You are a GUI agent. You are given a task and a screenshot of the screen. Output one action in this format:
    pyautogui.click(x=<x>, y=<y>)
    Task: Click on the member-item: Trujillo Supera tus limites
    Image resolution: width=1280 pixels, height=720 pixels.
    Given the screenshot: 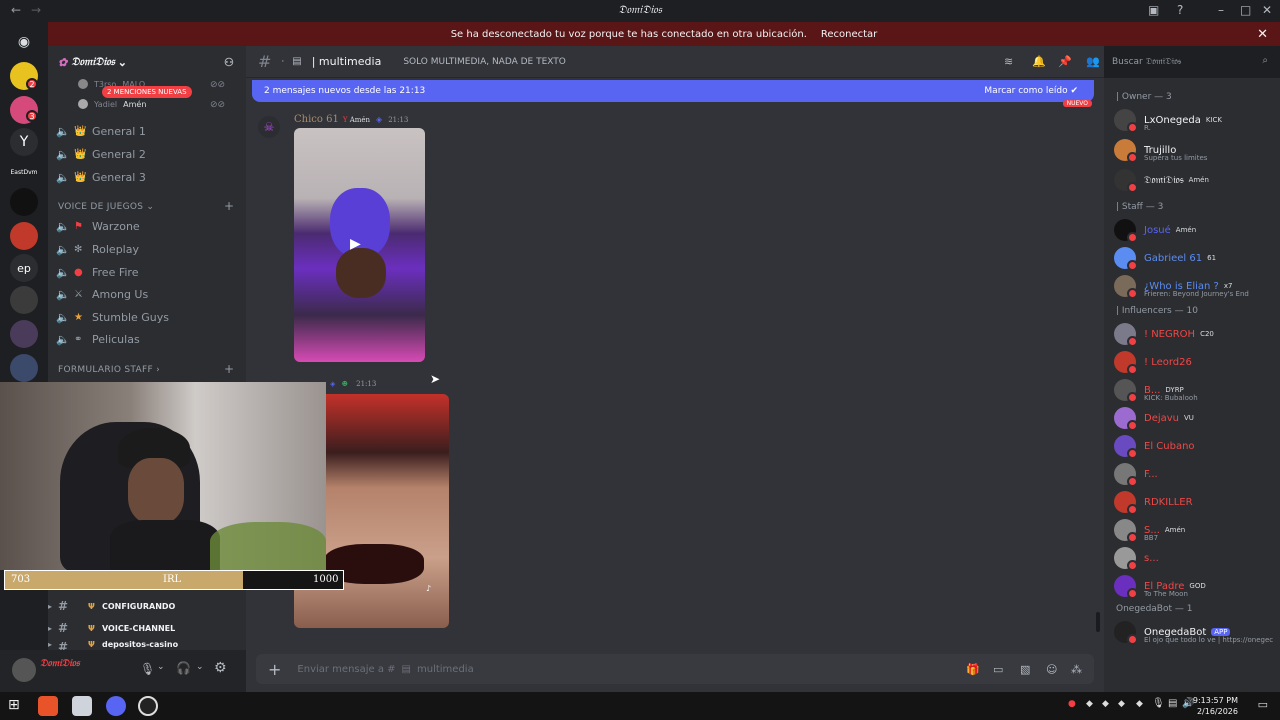 What is the action you would take?
    pyautogui.click(x=1197, y=150)
    